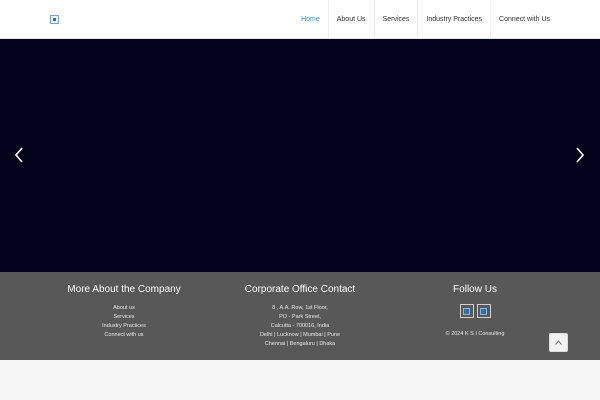 The height and width of the screenshot is (400, 600). What do you see at coordinates (124, 326) in the screenshot?
I see `footer-link-industry-practices: Industry Practices` at bounding box center [124, 326].